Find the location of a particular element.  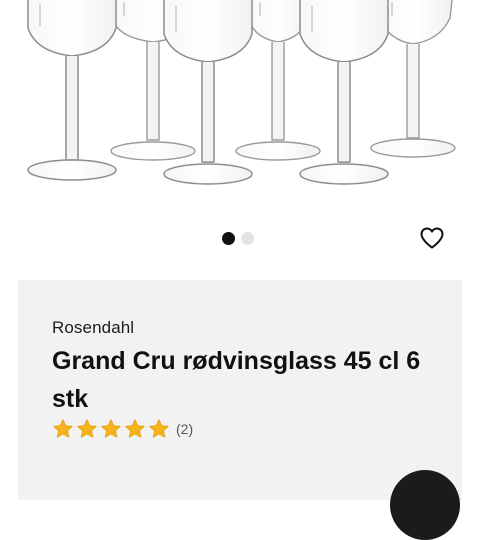

add-to-cart-button is located at coordinates (425, 505).